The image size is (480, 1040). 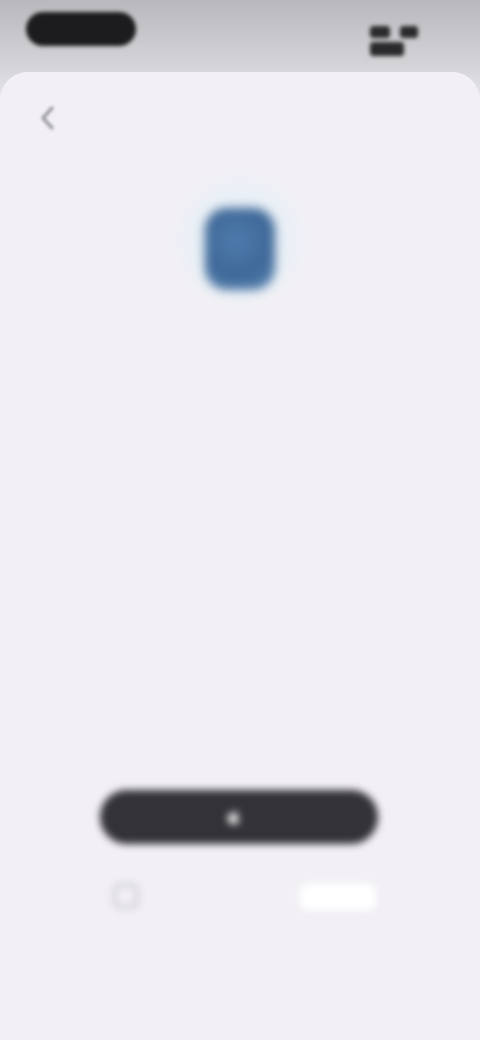 I want to click on consent-link, so click(x=338, y=897).